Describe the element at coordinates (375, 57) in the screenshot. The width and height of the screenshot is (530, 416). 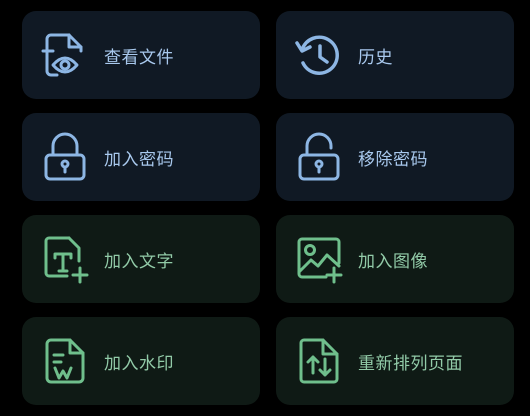
I see `history-label: 历史` at that location.